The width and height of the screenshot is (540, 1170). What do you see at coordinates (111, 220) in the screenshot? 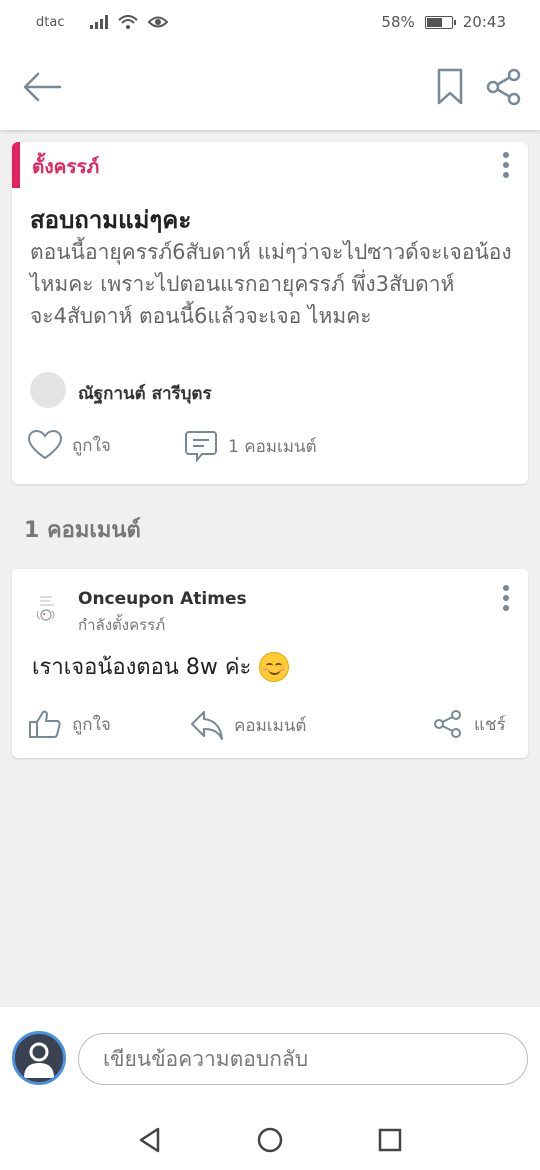
I see `post-title: สอบถามแม่ๆคะ` at bounding box center [111, 220].